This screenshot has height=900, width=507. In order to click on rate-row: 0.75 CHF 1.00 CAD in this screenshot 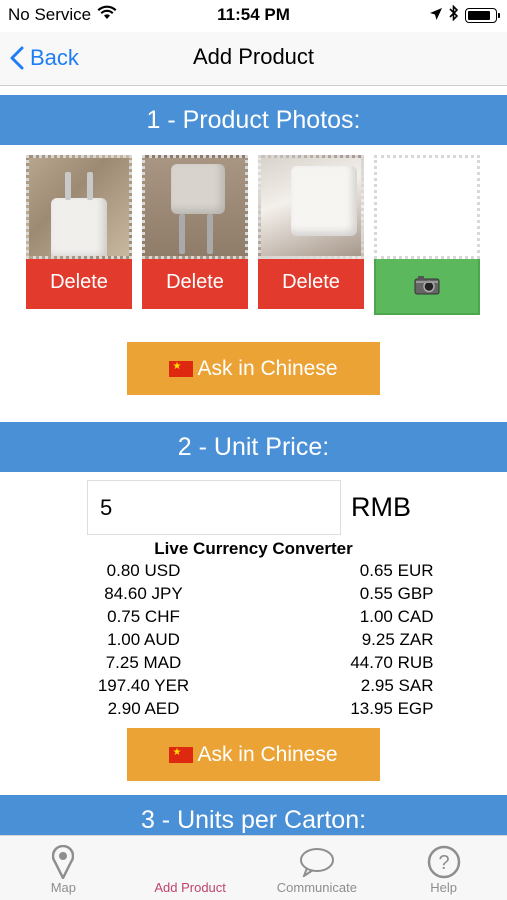, I will do `click(254, 616)`.